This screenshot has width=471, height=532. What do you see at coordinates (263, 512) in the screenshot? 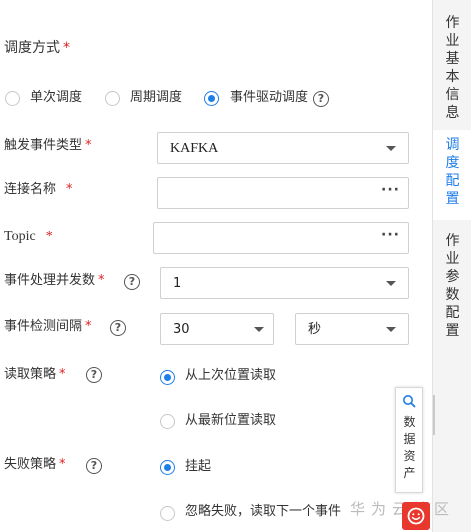
I see `radio-fail-ignore-label: 忽略失败，读取下一个事件` at bounding box center [263, 512].